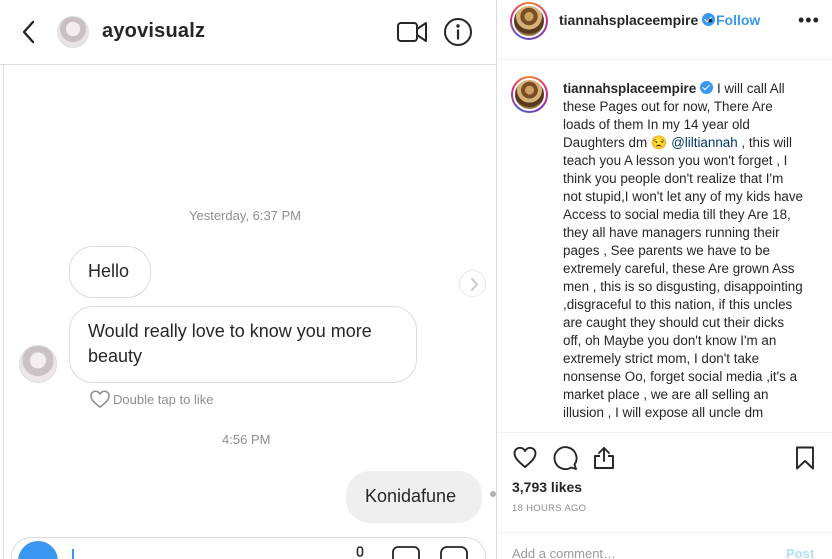  What do you see at coordinates (458, 32) in the screenshot?
I see `info-icon` at bounding box center [458, 32].